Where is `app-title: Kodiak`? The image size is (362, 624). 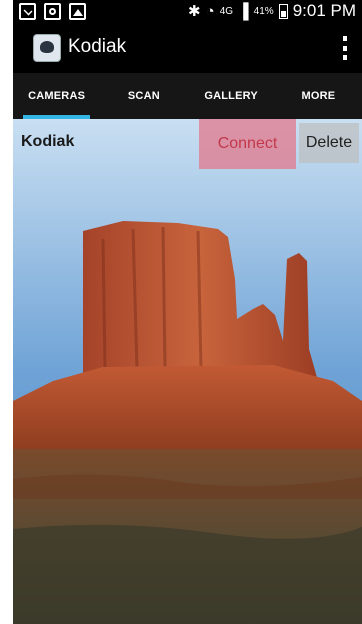
app-title: Kodiak is located at coordinates (97, 46).